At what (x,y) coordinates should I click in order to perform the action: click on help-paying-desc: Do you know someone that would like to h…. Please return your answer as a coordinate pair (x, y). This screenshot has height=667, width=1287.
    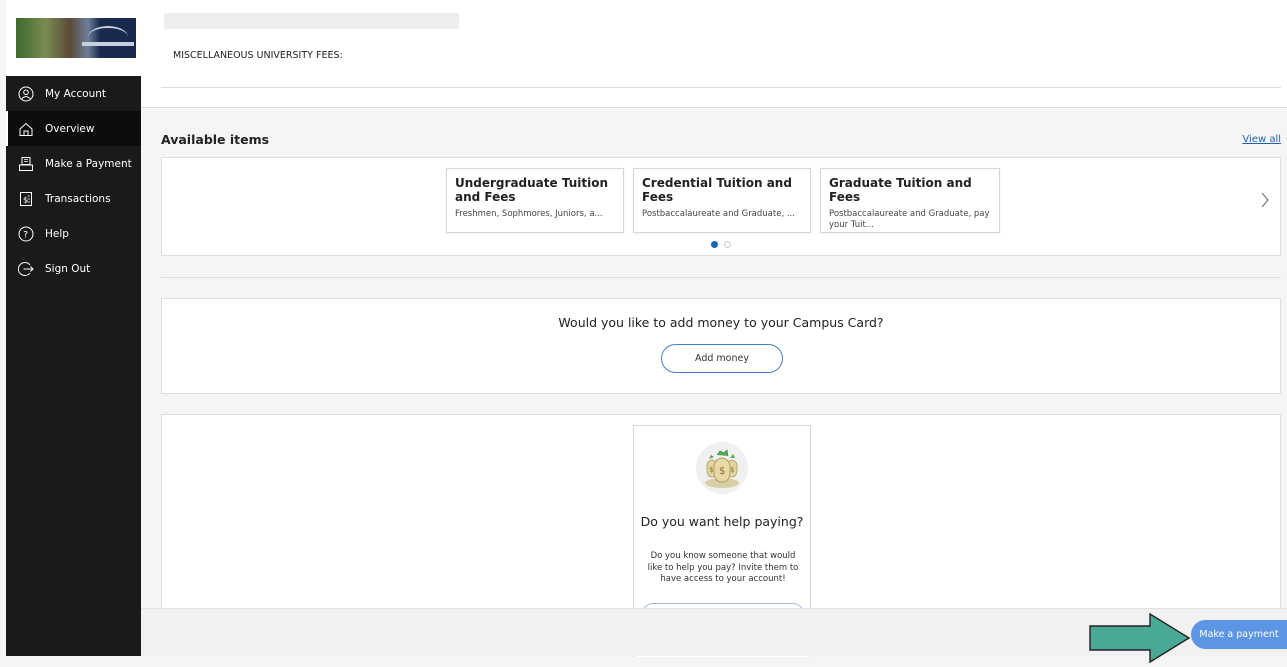
    Looking at the image, I should click on (723, 567).